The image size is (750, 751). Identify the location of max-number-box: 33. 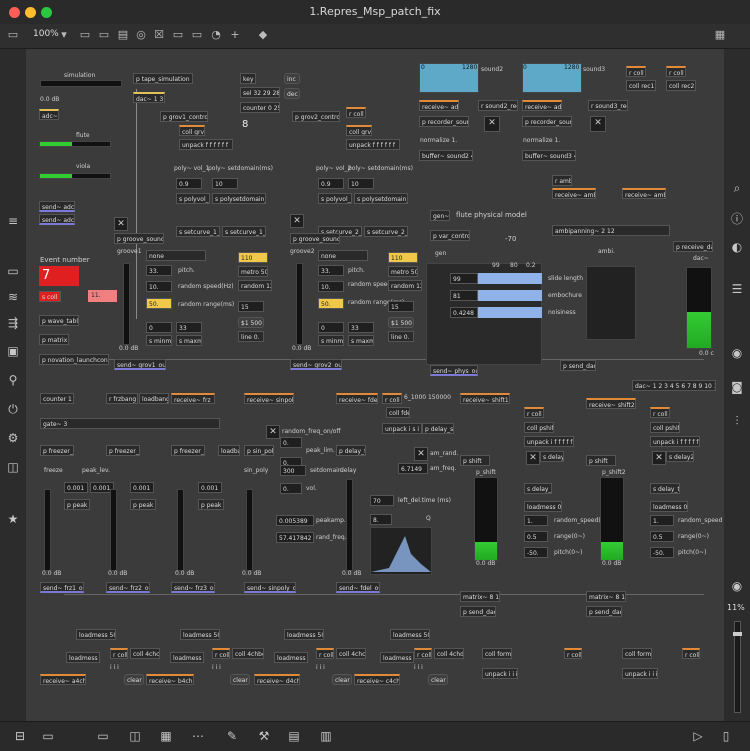
(189, 327).